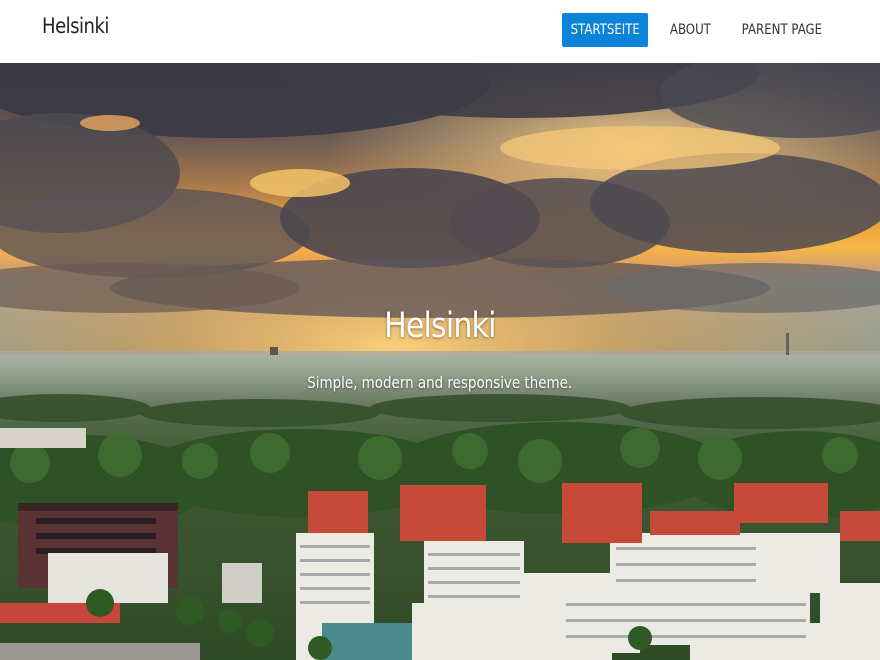 This screenshot has height=660, width=880. I want to click on hero-subtitle-text: Simple, modern and responsive theme., so click(440, 382).